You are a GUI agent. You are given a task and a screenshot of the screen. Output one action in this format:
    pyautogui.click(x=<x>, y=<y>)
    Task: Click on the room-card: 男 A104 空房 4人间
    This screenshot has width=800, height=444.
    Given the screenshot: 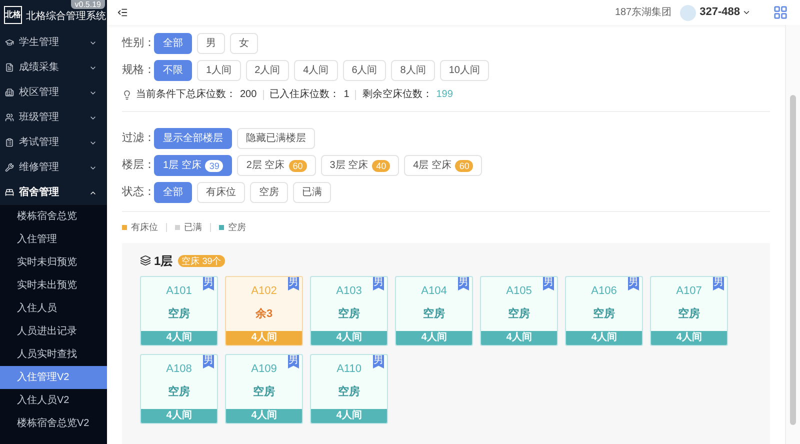 What is the action you would take?
    pyautogui.click(x=434, y=311)
    